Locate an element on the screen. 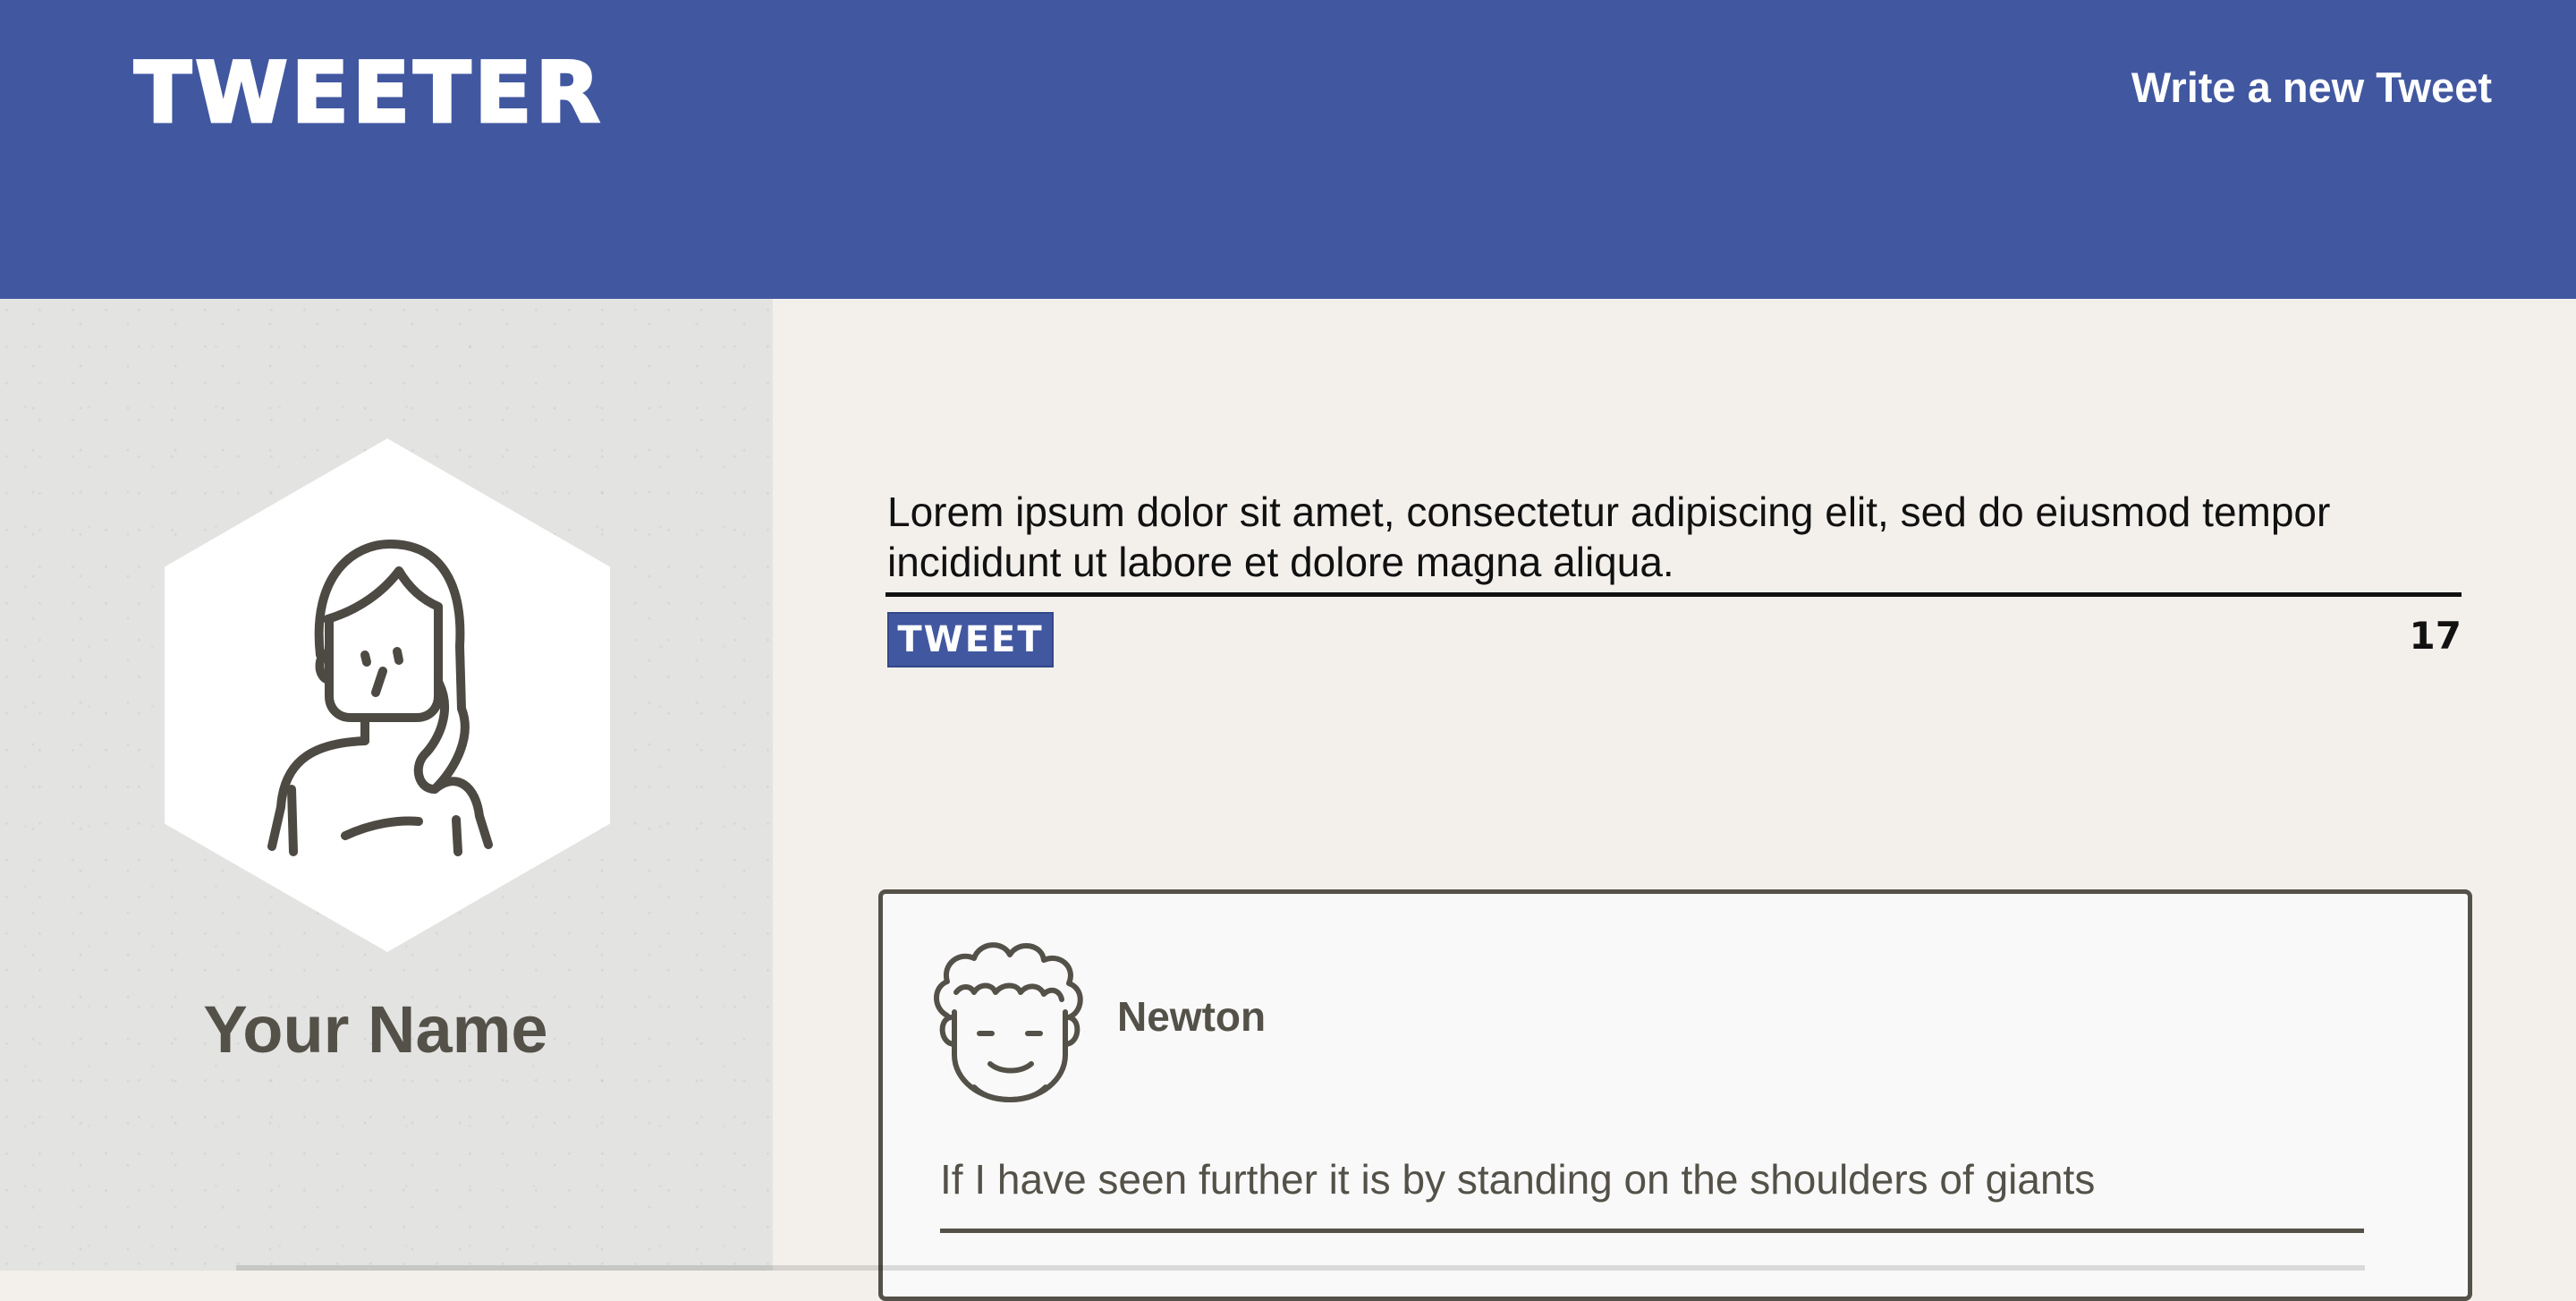  profile-avatar is located at coordinates (387, 695).